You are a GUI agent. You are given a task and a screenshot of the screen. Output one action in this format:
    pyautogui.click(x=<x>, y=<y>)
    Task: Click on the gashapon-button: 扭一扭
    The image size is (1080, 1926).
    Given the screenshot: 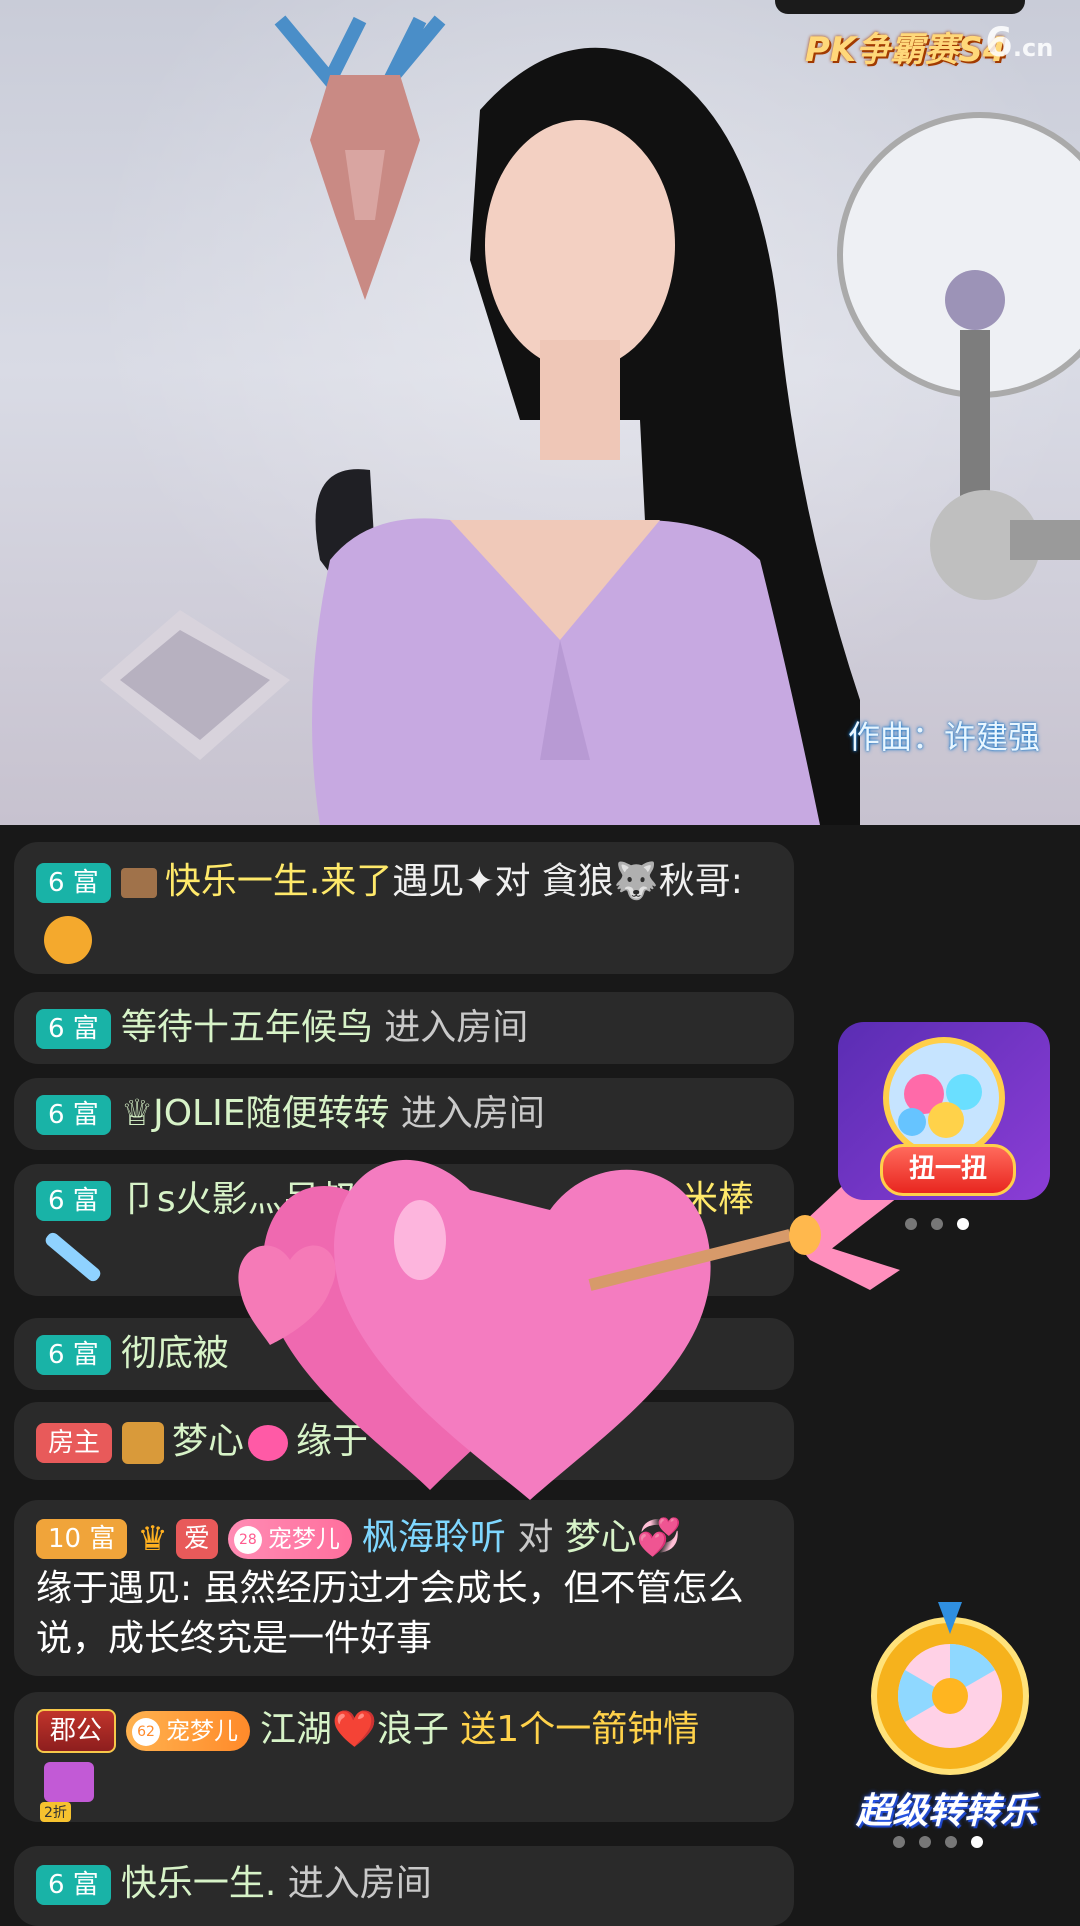 What is the action you would take?
    pyautogui.click(x=948, y=1170)
    